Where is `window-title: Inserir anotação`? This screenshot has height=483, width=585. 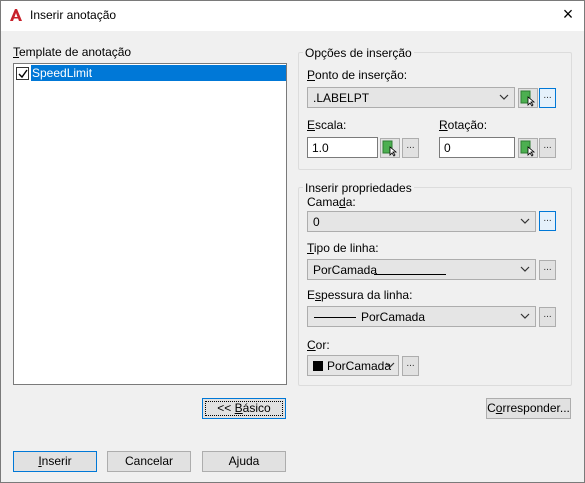
window-title: Inserir anotação is located at coordinates (73, 15).